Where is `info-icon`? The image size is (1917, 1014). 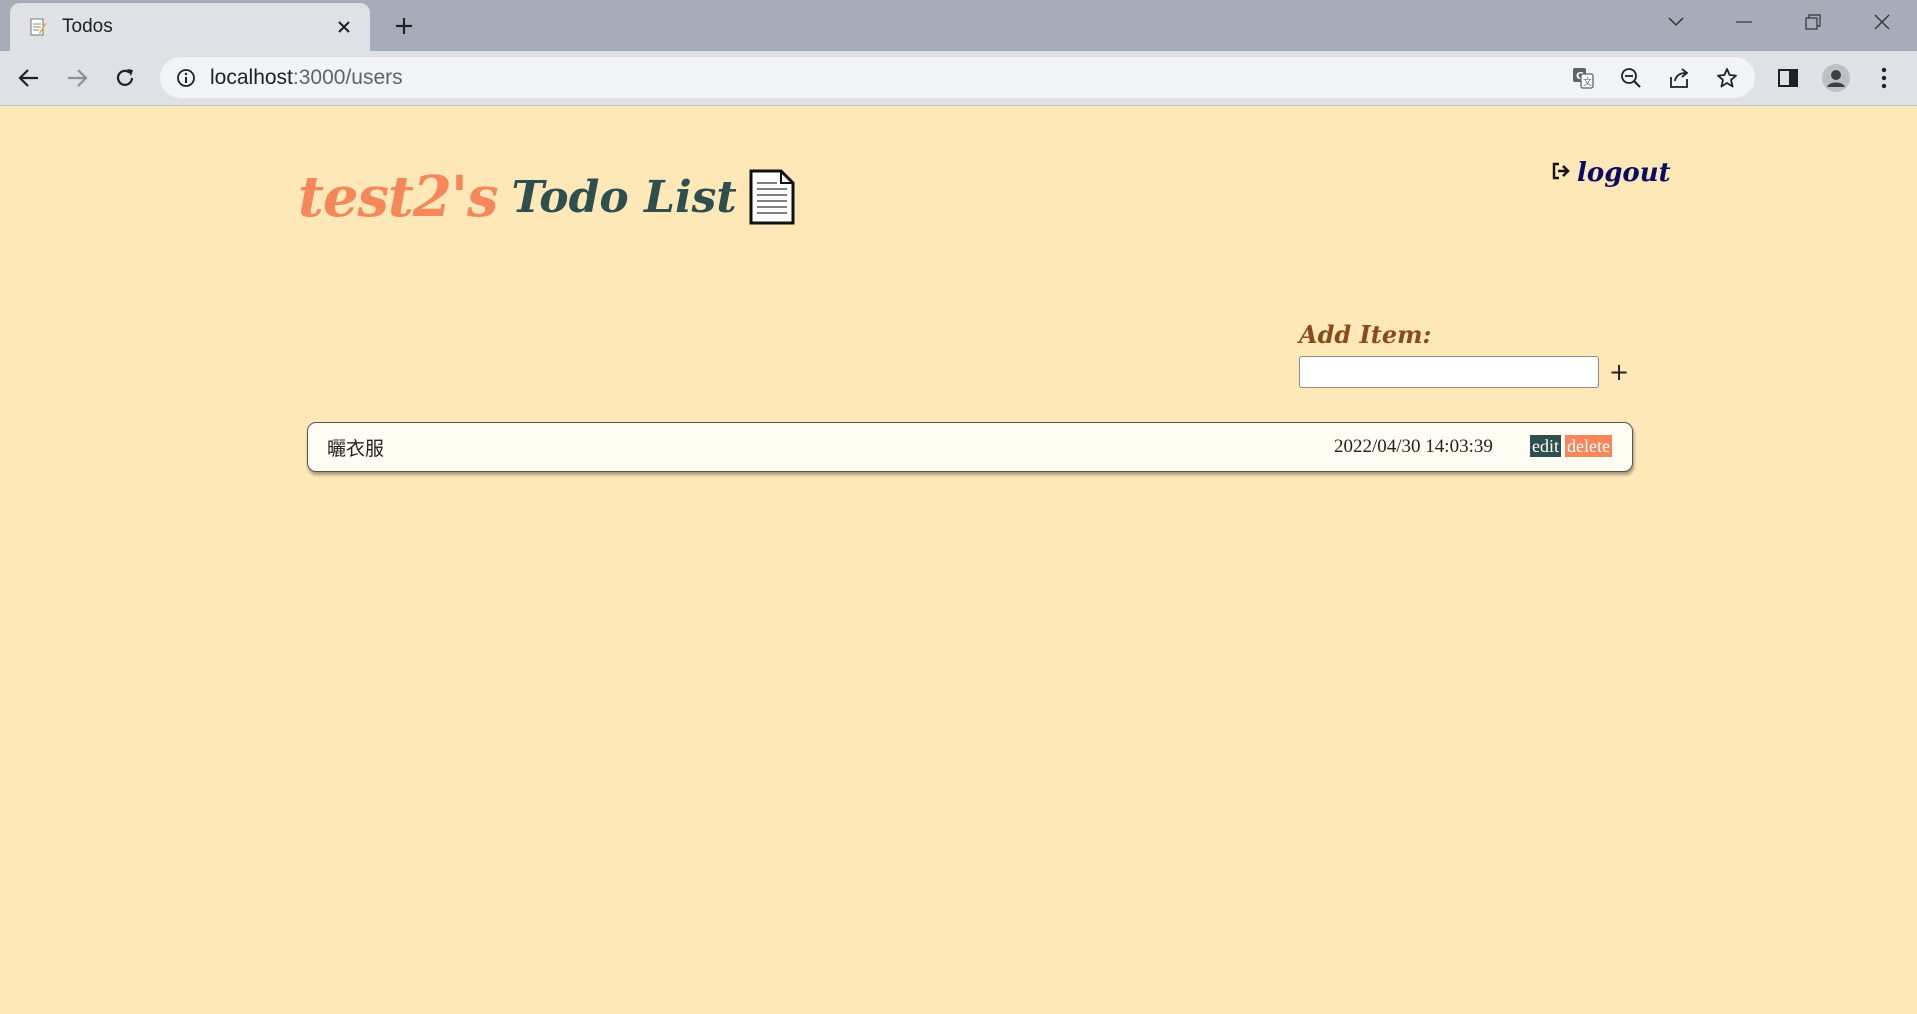
info-icon is located at coordinates (186, 78).